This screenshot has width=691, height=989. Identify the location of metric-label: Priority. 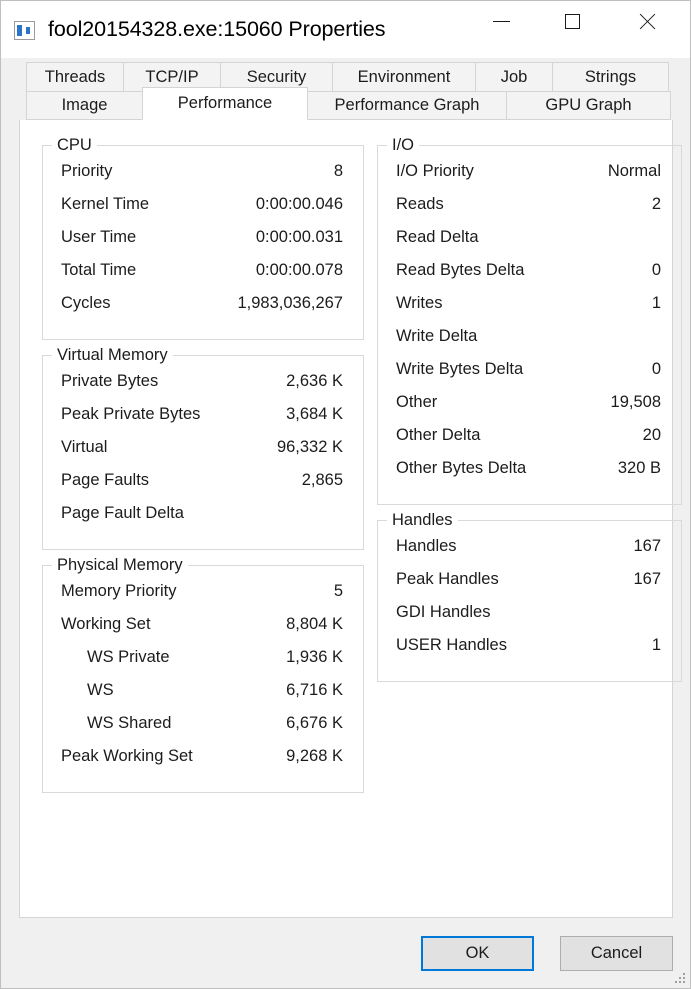
(87, 171).